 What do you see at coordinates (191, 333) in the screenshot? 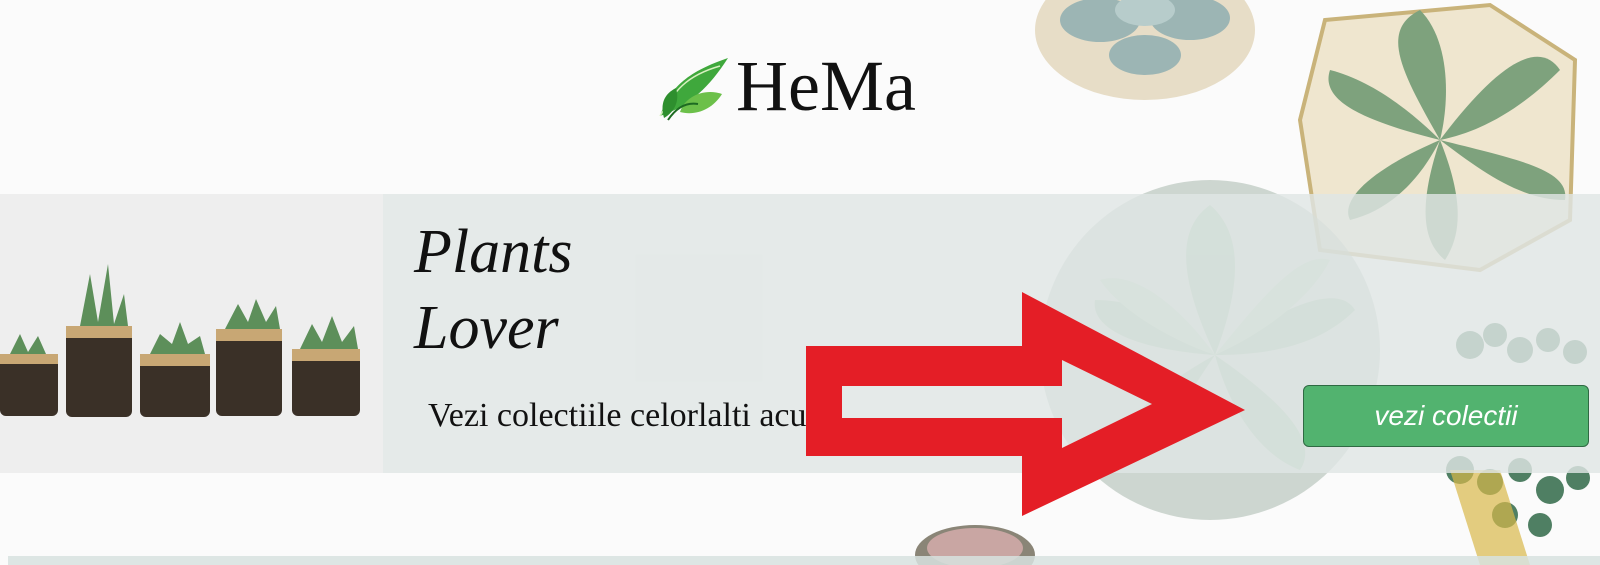
I see `plant-jars-image` at bounding box center [191, 333].